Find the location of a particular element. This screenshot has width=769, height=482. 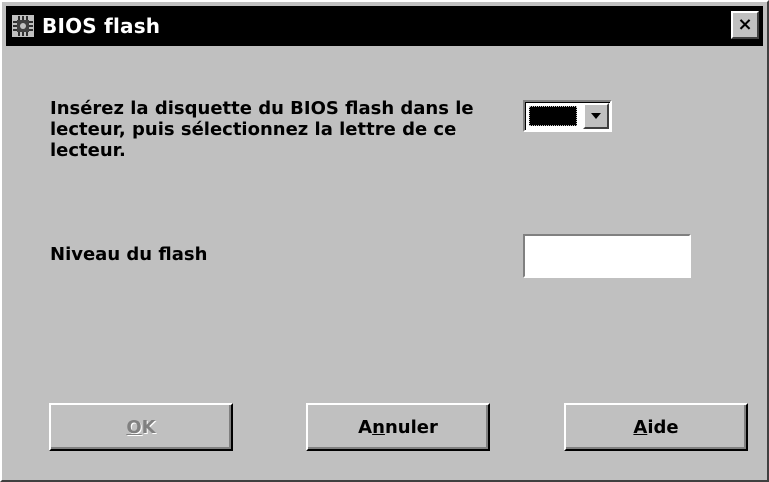

help-button-label: Aide is located at coordinates (656, 427).